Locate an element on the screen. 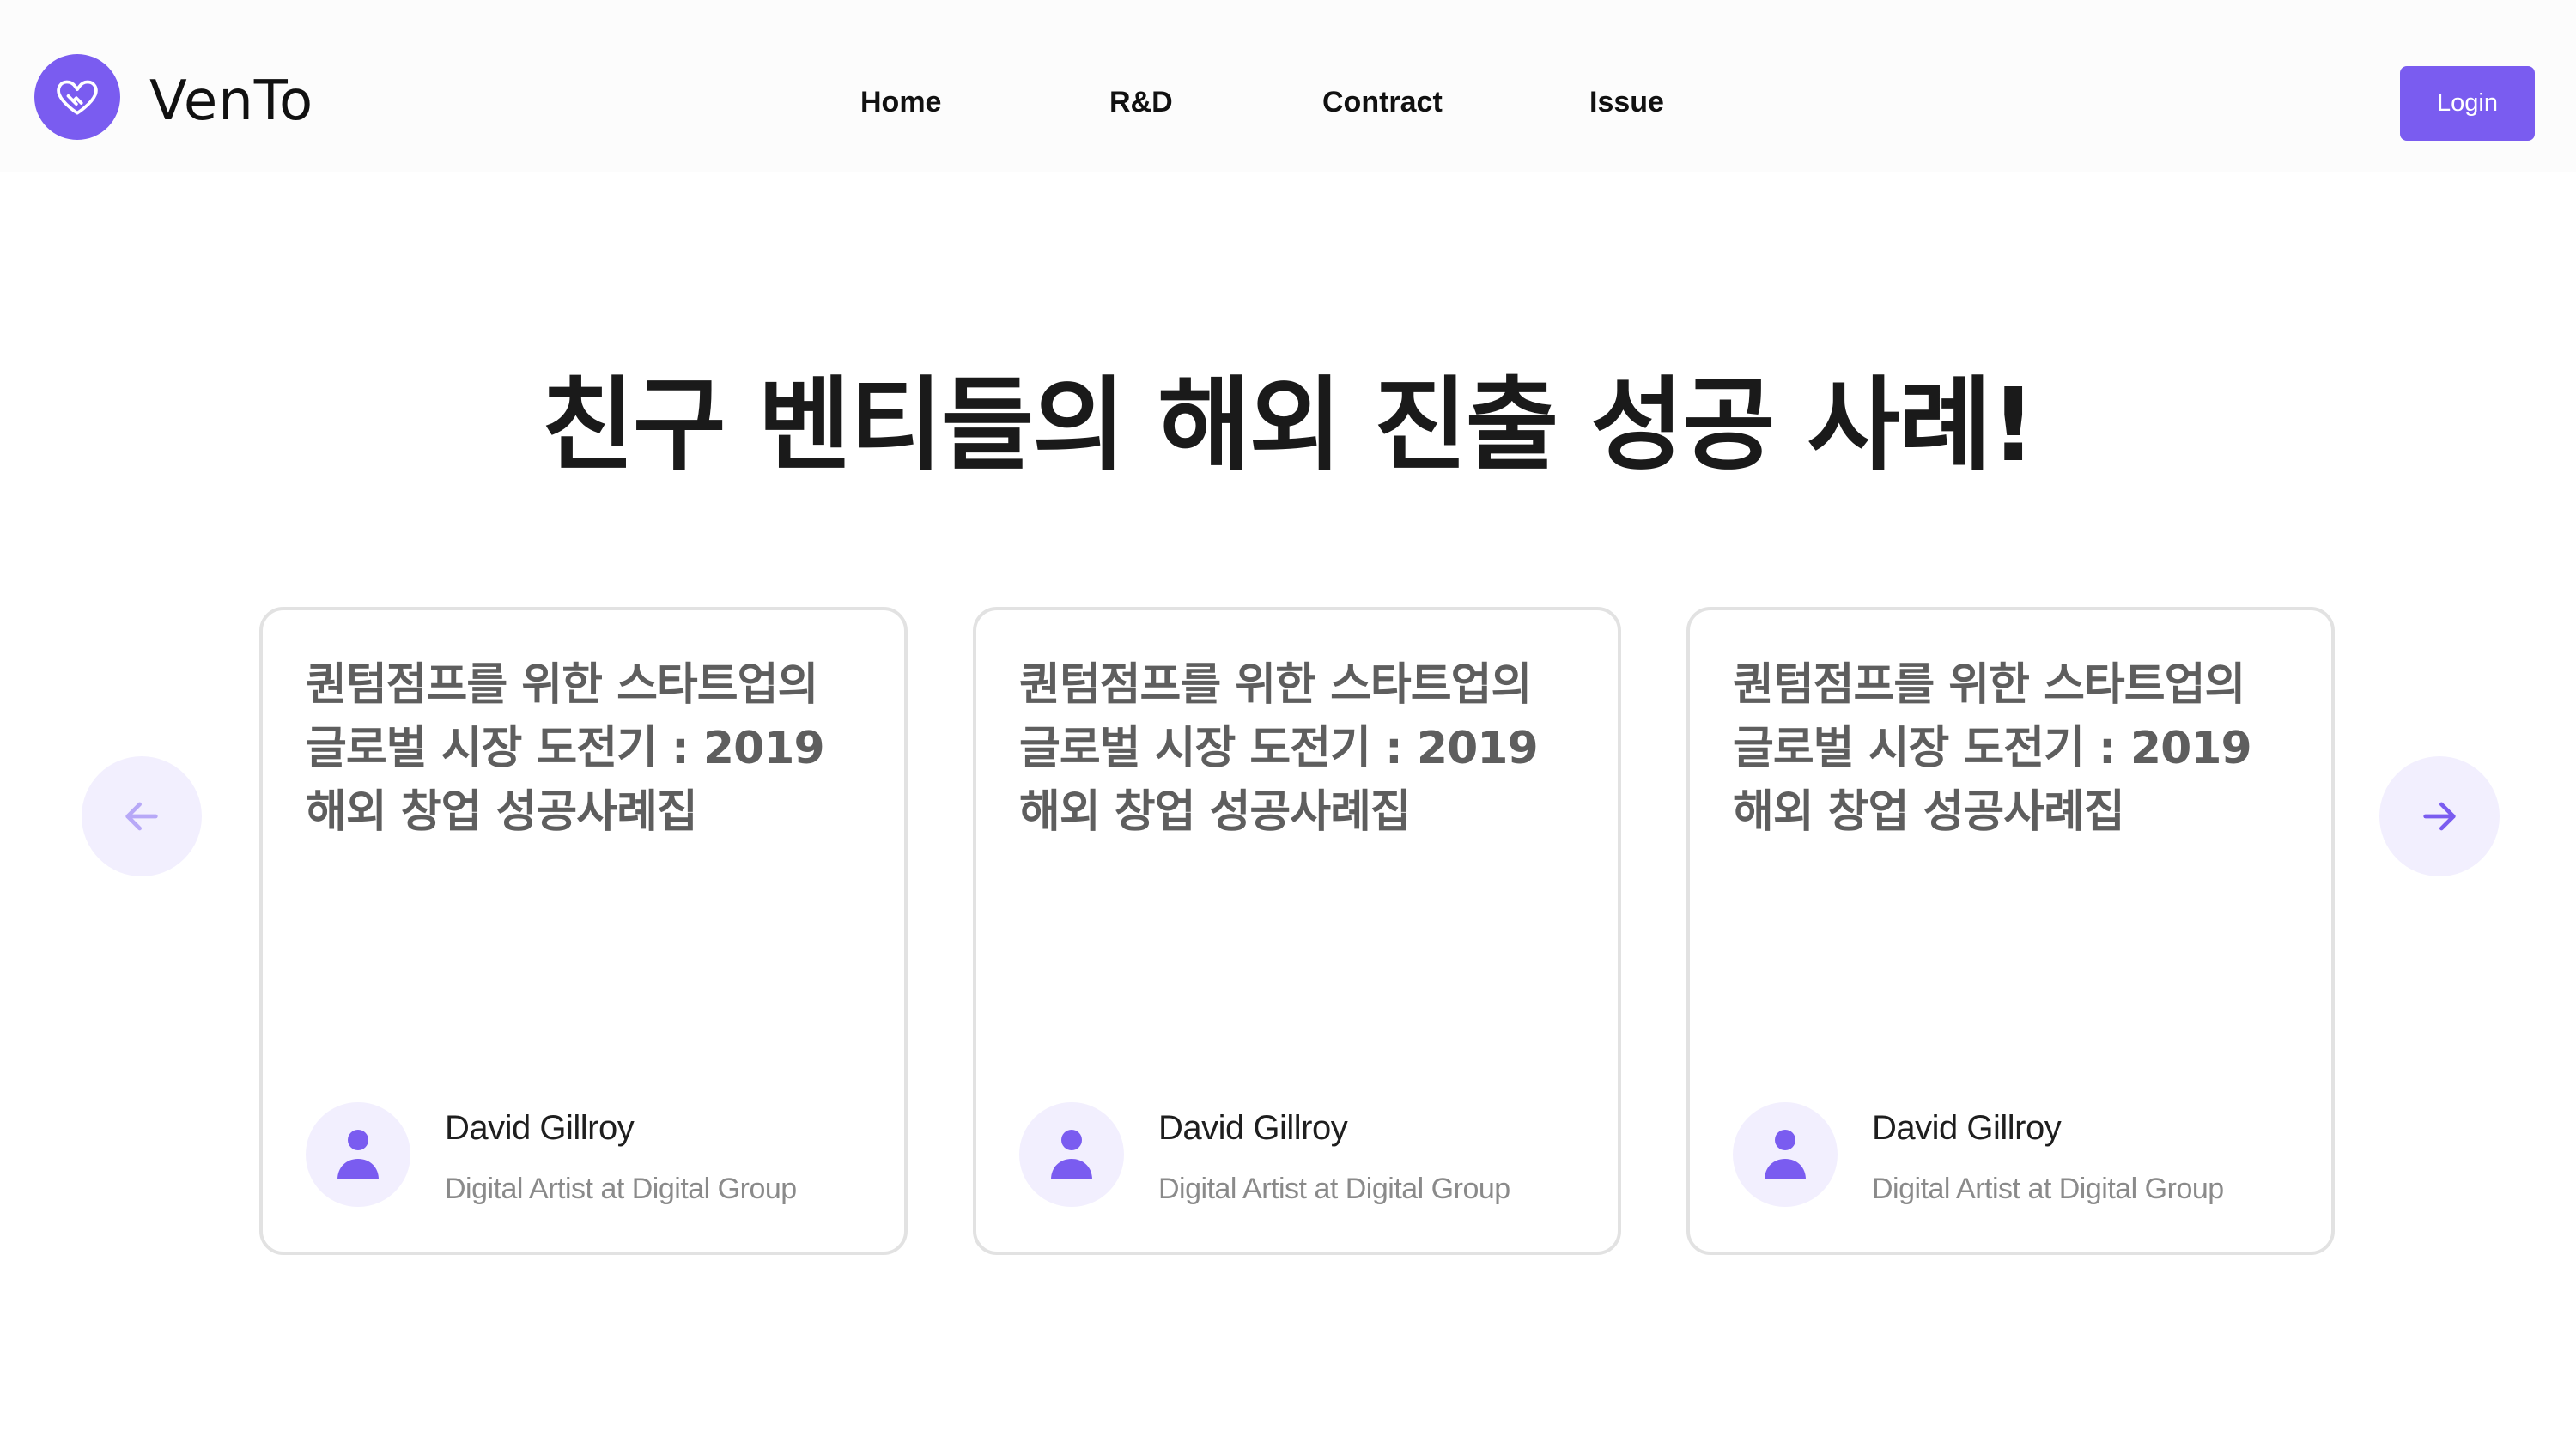 The height and width of the screenshot is (1449, 2576). brand-name: VenTo is located at coordinates (231, 101).